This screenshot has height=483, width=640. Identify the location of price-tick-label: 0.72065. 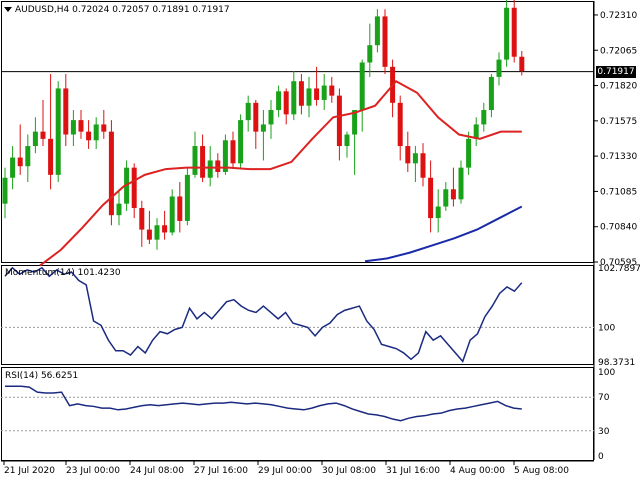
(618, 51).